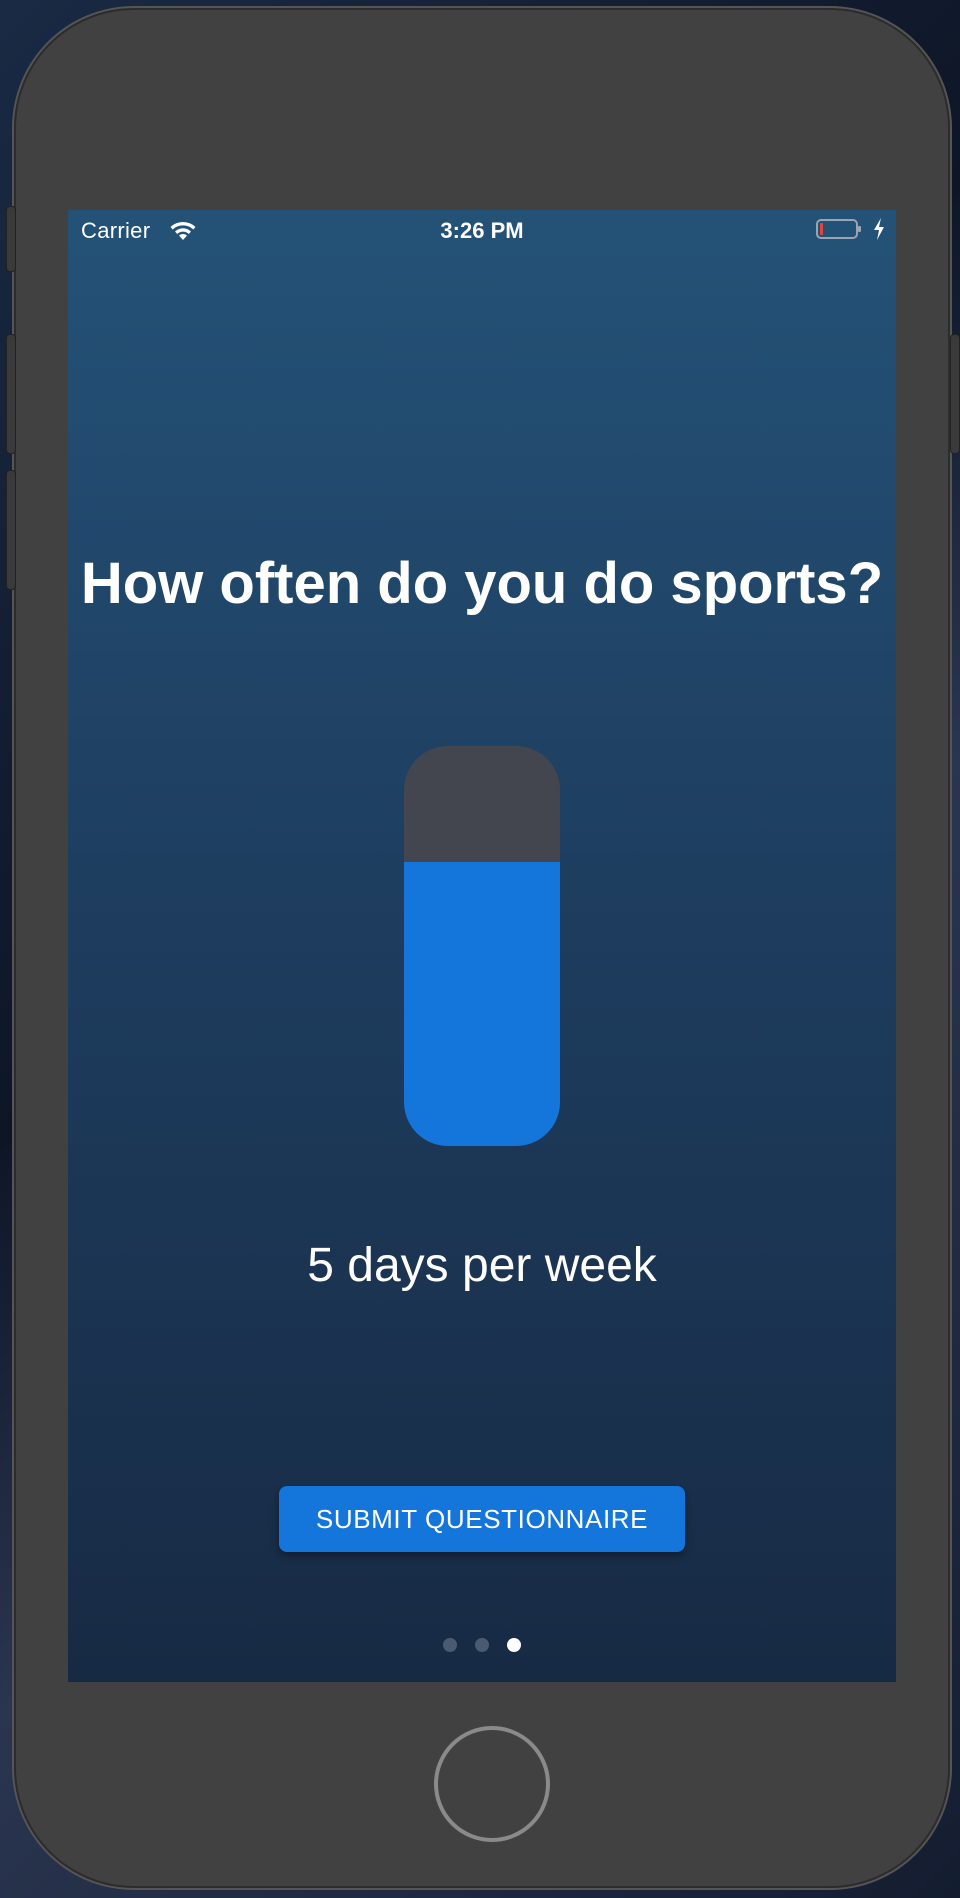  Describe the element at coordinates (492, 1784) in the screenshot. I see `home-button` at that location.